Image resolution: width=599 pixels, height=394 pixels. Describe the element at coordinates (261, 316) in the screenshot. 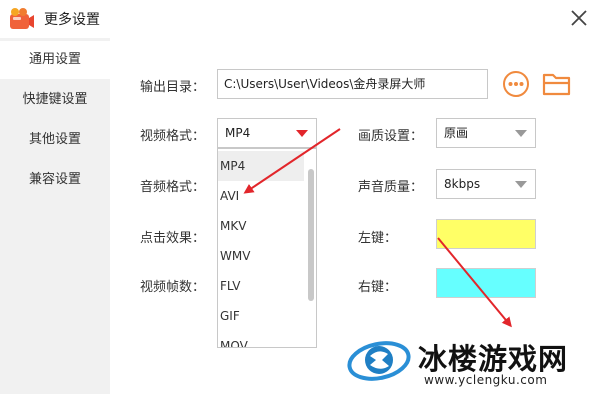

I see `format-option-gif: GIF` at that location.